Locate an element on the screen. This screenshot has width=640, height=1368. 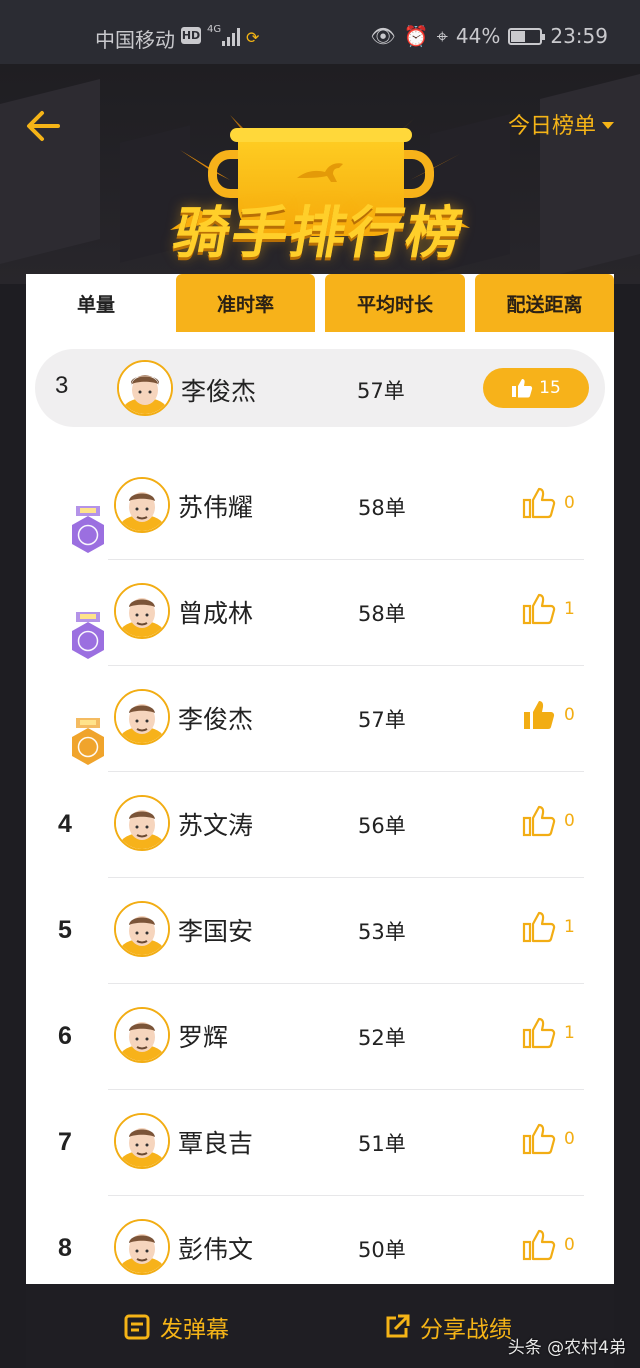
battery-percent: 44% is located at coordinates (478, 36).